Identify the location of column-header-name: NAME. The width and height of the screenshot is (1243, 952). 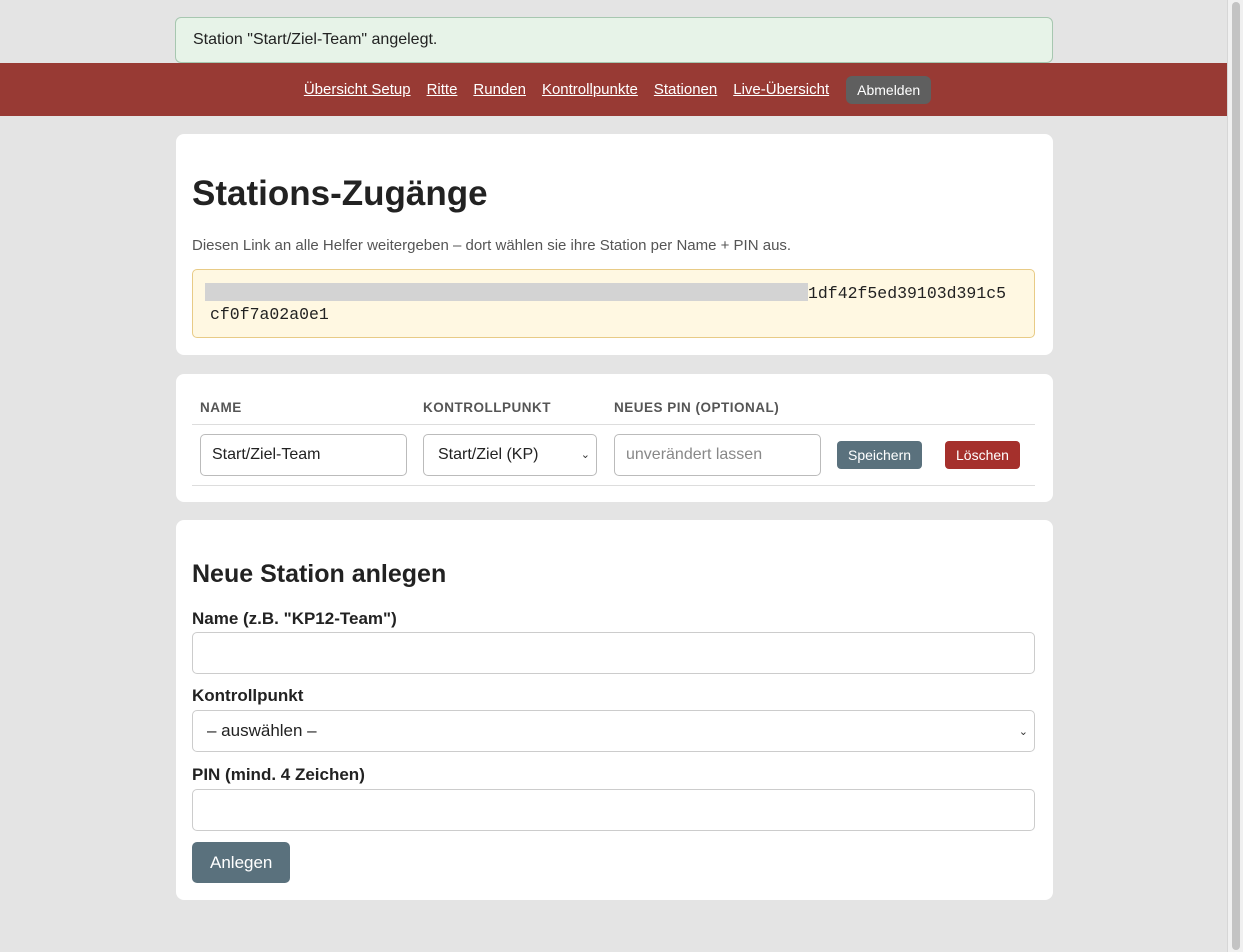
(303, 409).